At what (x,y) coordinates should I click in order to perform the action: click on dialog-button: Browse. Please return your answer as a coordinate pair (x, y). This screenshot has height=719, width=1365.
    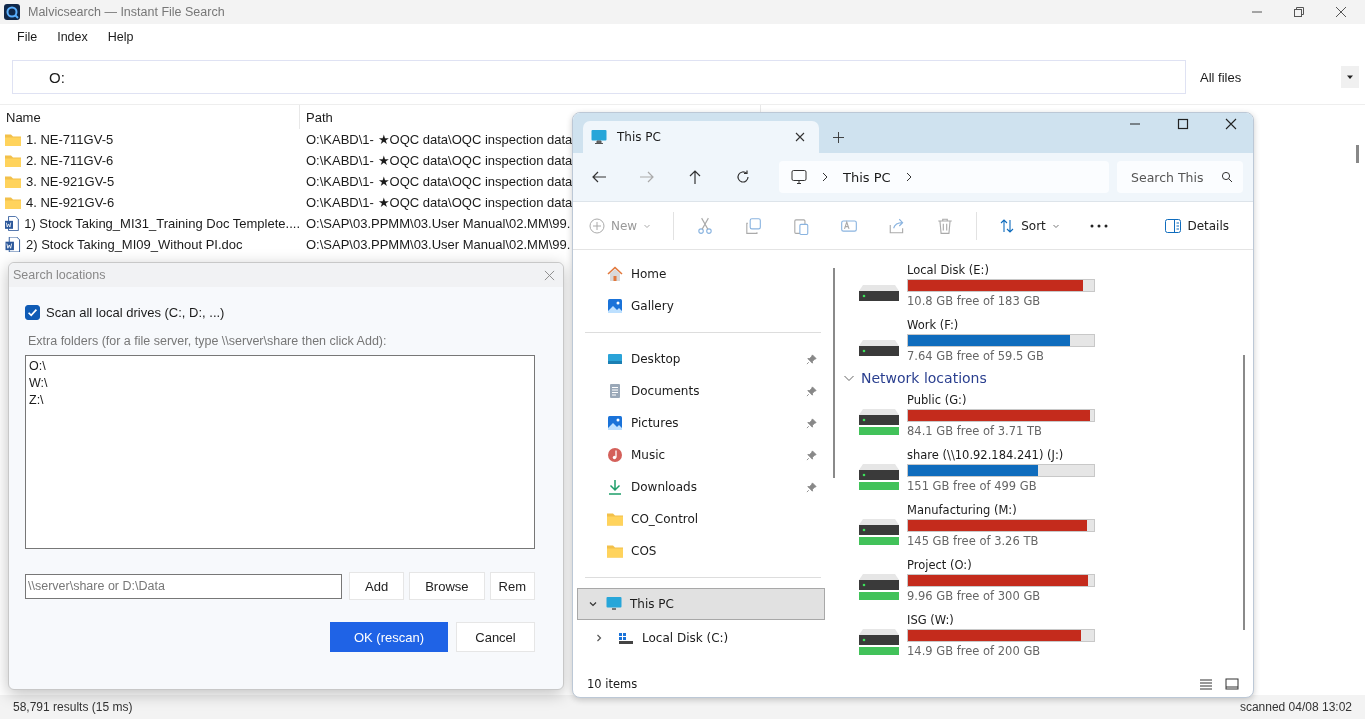
    Looking at the image, I should click on (447, 586).